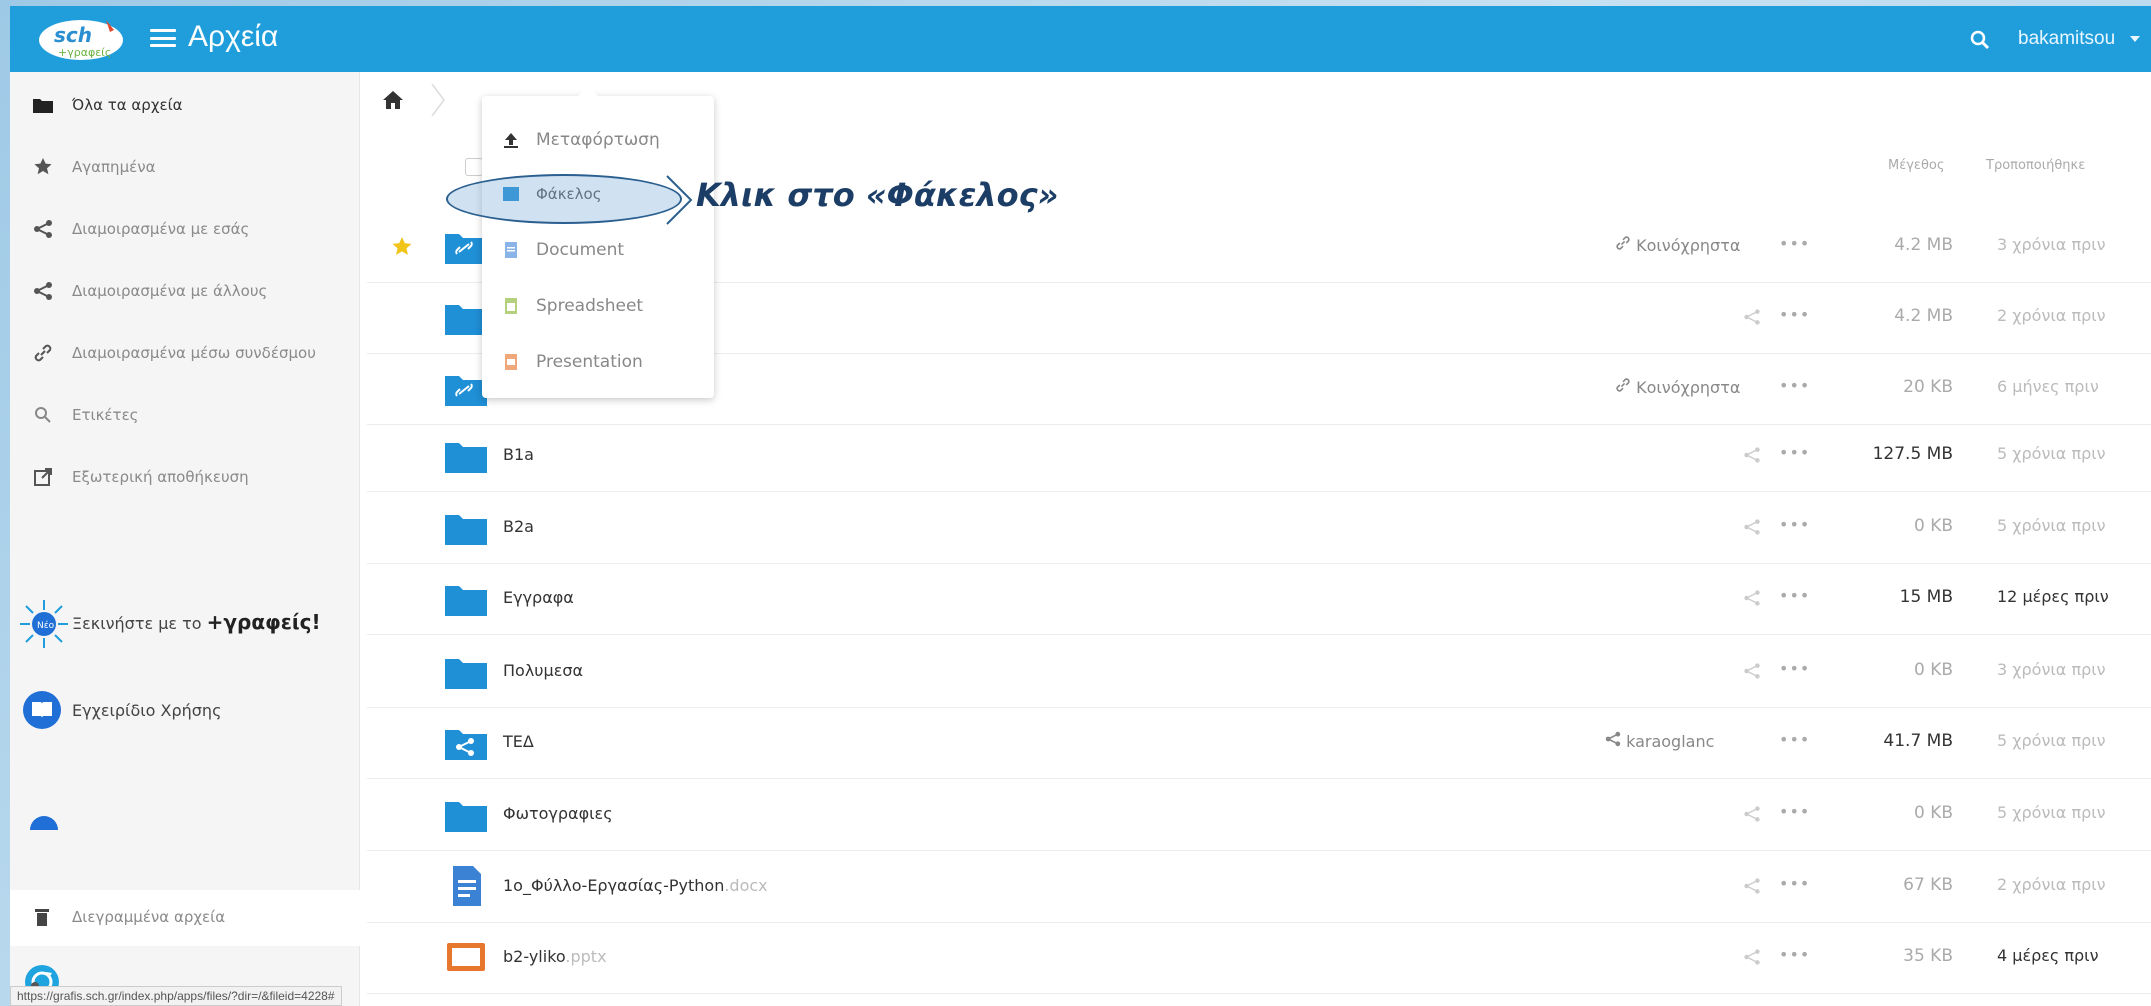  I want to click on home-icon, so click(393, 100).